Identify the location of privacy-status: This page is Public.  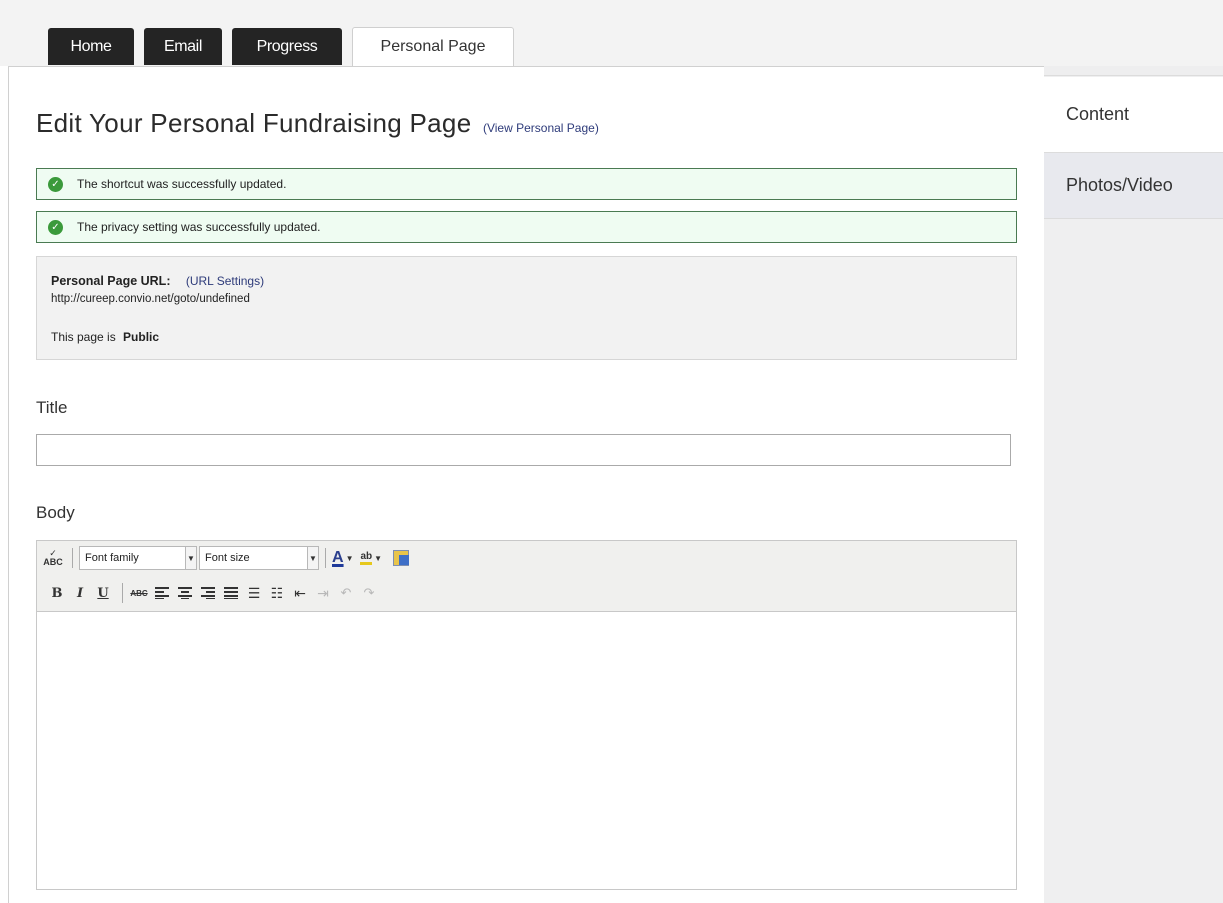
(105, 337).